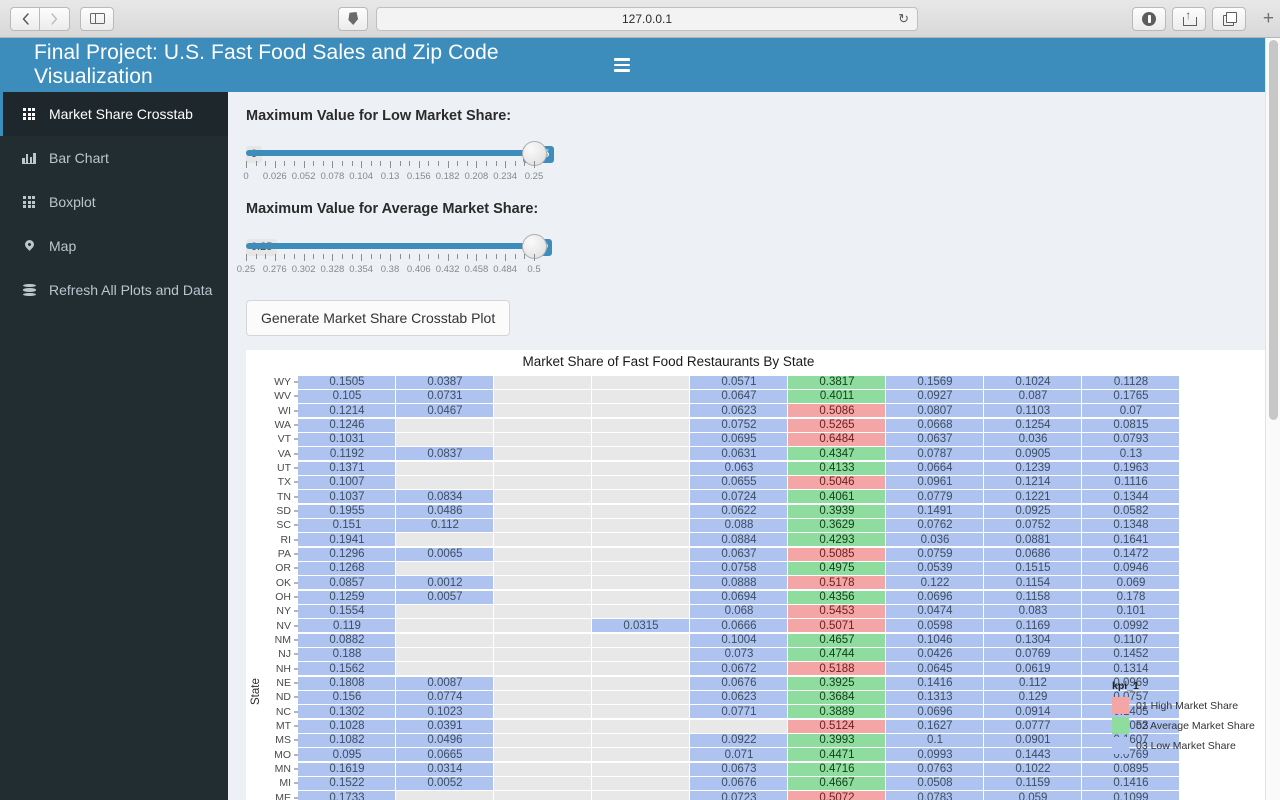 This screenshot has width=1280, height=800. What do you see at coordinates (837, 525) in the screenshot?
I see `heatmap-cell-value: 0.3629` at bounding box center [837, 525].